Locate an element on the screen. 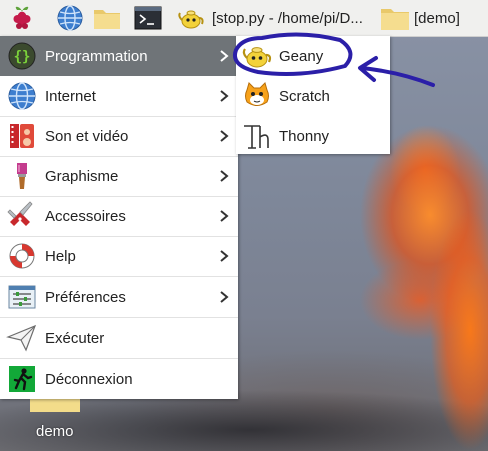  submenu-item-label: Thonny is located at coordinates (304, 136).